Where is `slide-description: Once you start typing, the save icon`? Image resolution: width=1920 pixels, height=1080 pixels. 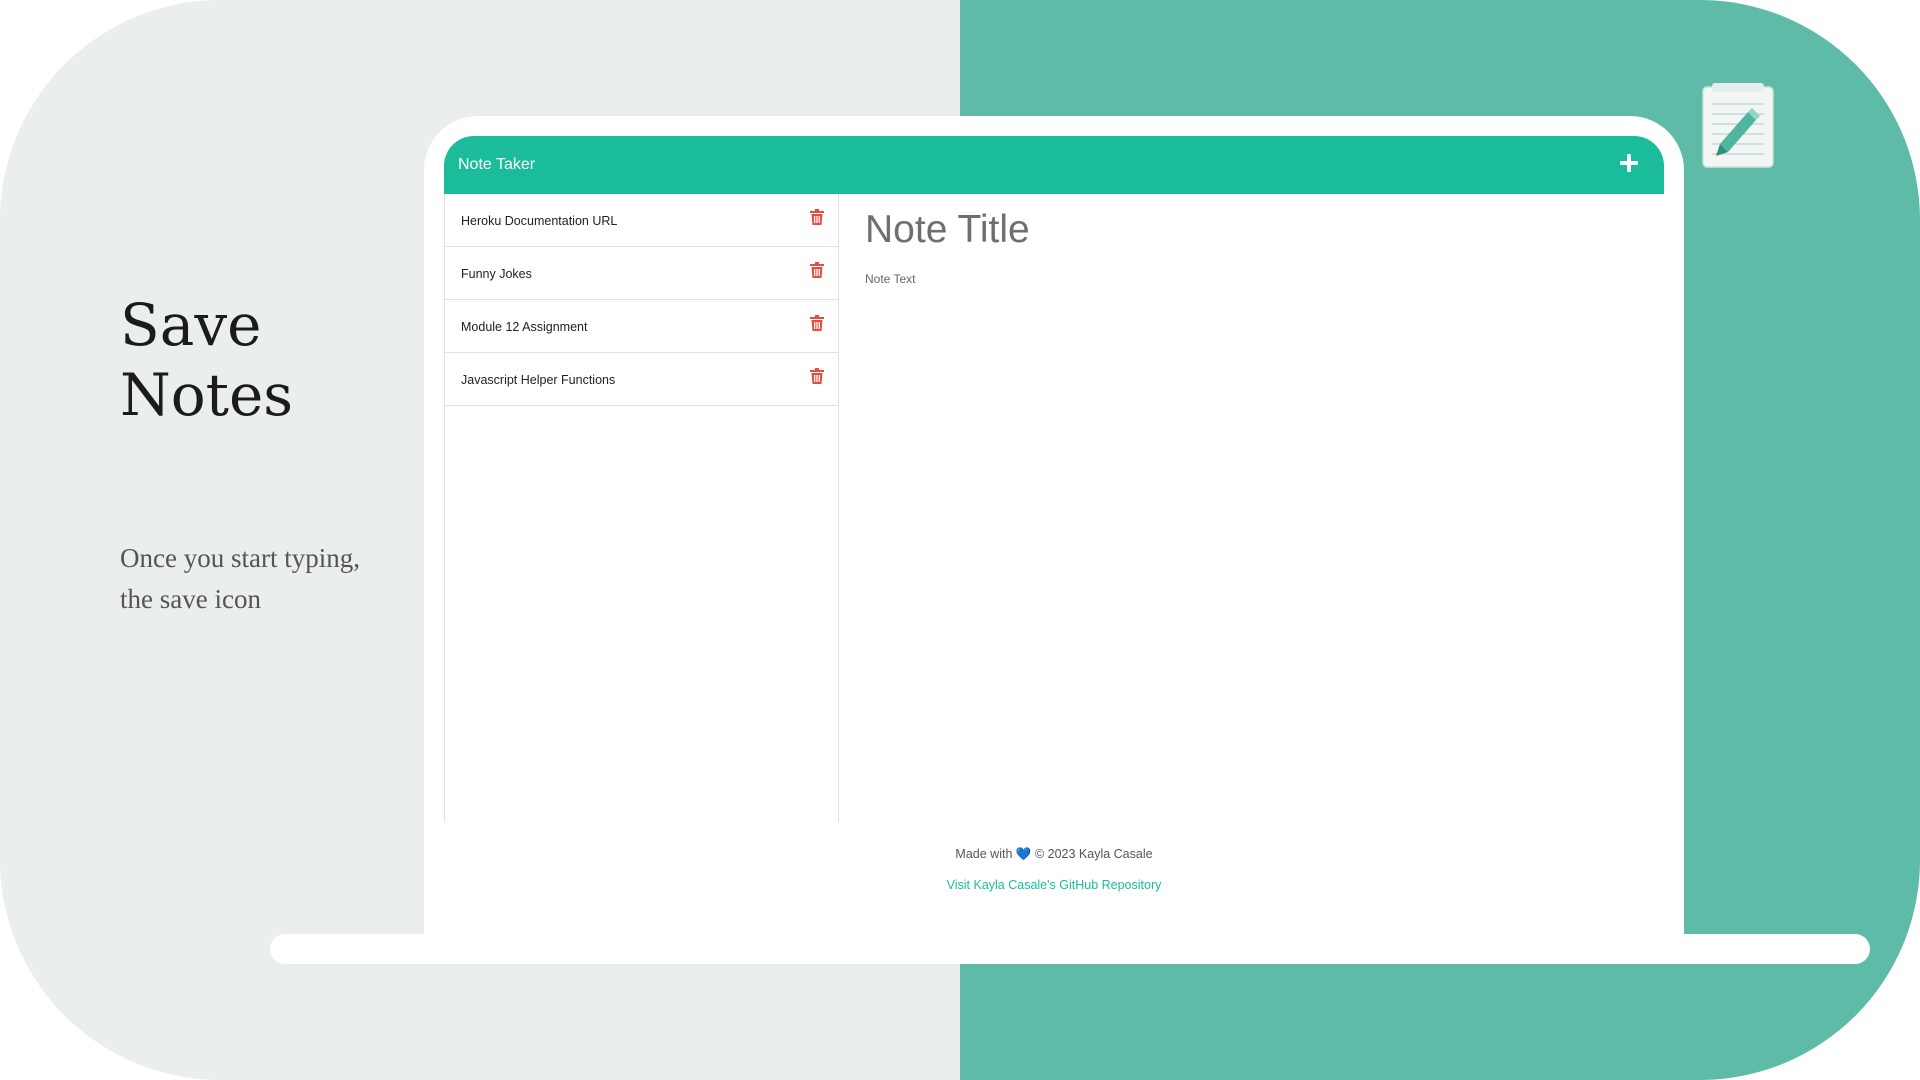 slide-description: Once you start typing, the save icon is located at coordinates (240, 578).